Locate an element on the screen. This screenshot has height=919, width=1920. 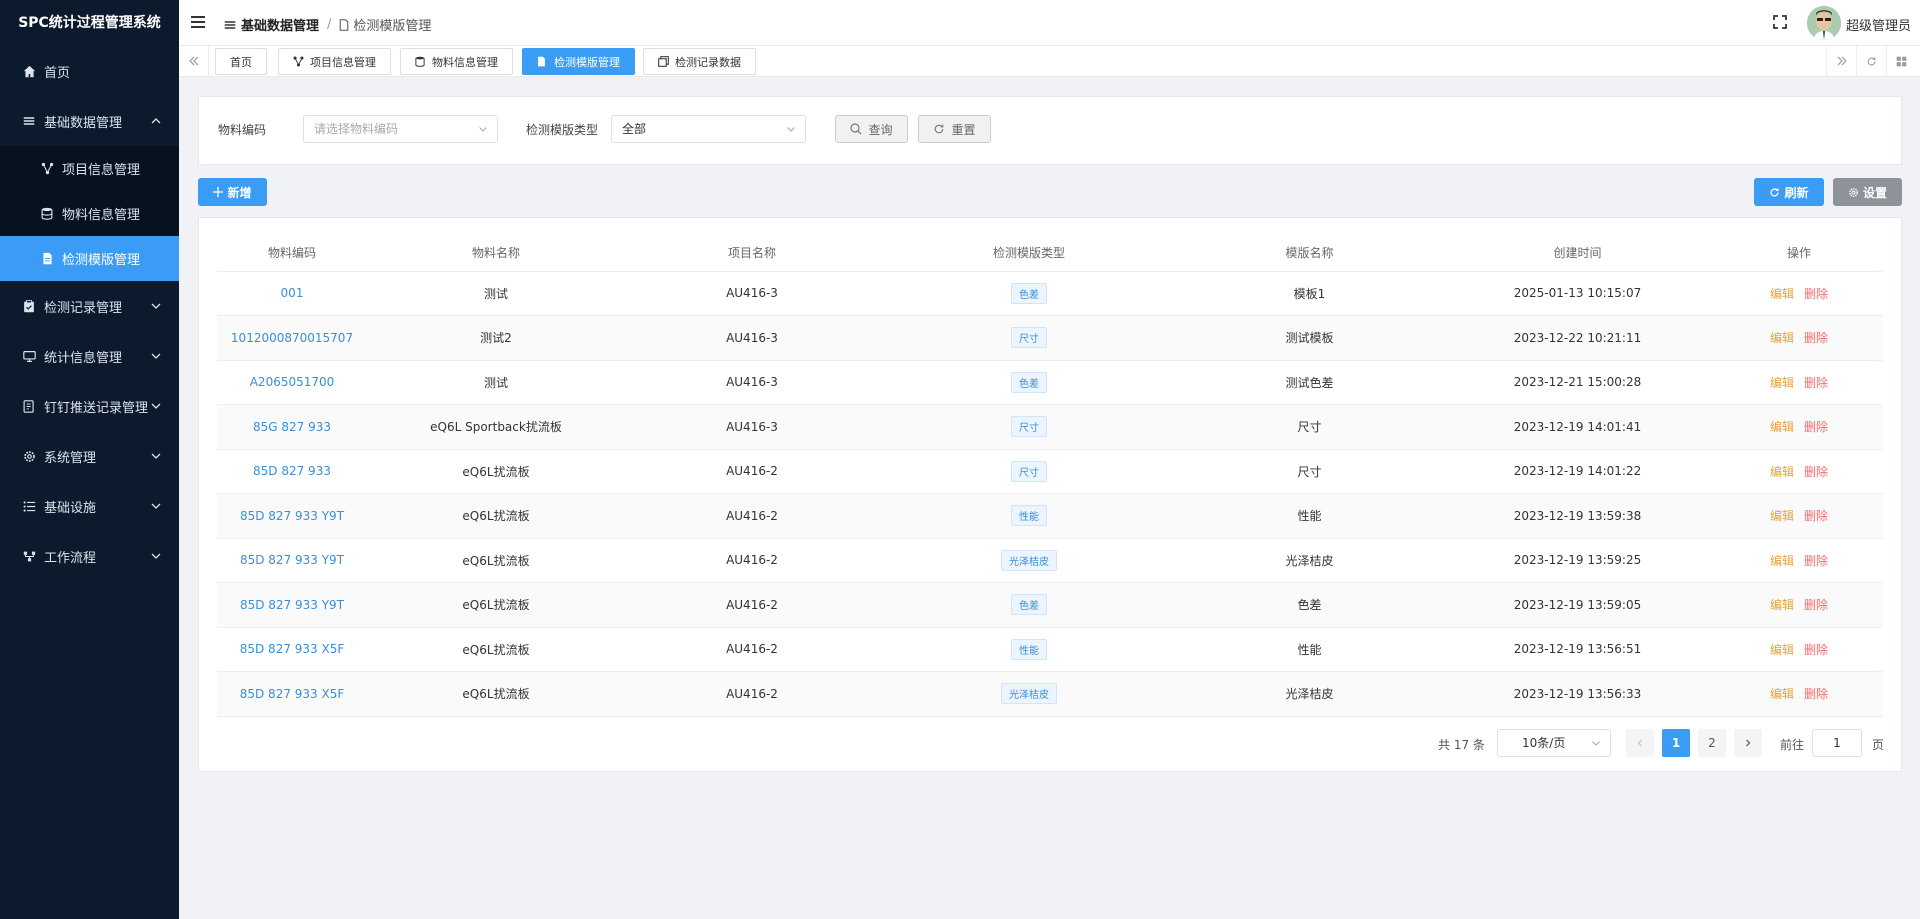
page-size-select: 10条/页 is located at coordinates (1554, 743).